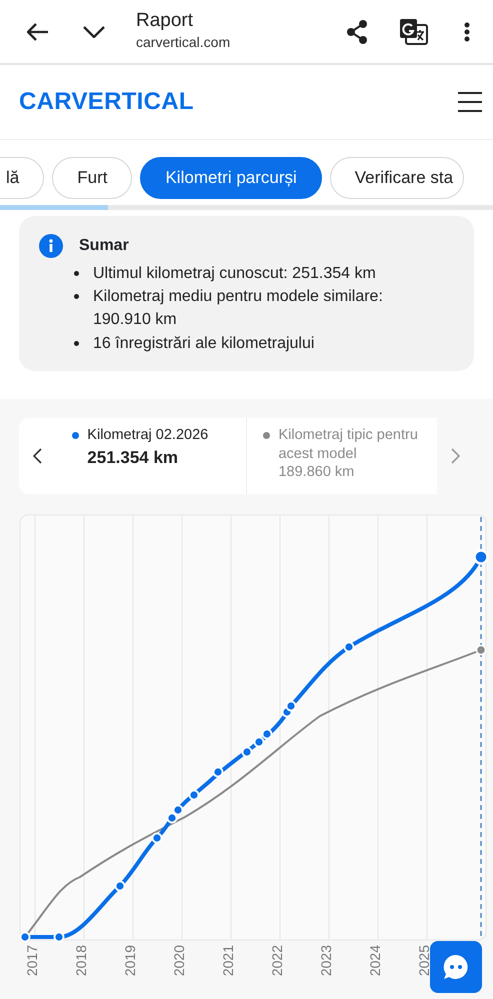 The image size is (493, 999). Describe the element at coordinates (51, 246) in the screenshot. I see `info-icon` at that location.